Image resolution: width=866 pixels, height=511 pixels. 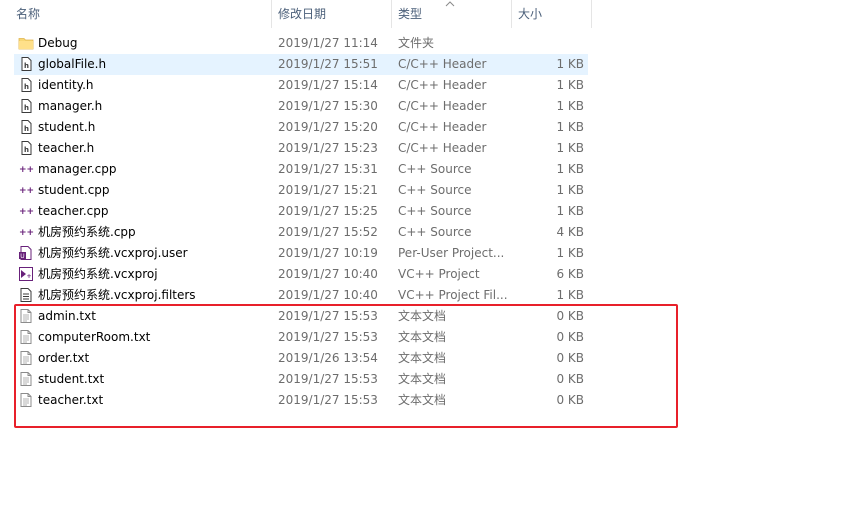 I want to click on column-header-name: 名称, so click(x=141, y=14).